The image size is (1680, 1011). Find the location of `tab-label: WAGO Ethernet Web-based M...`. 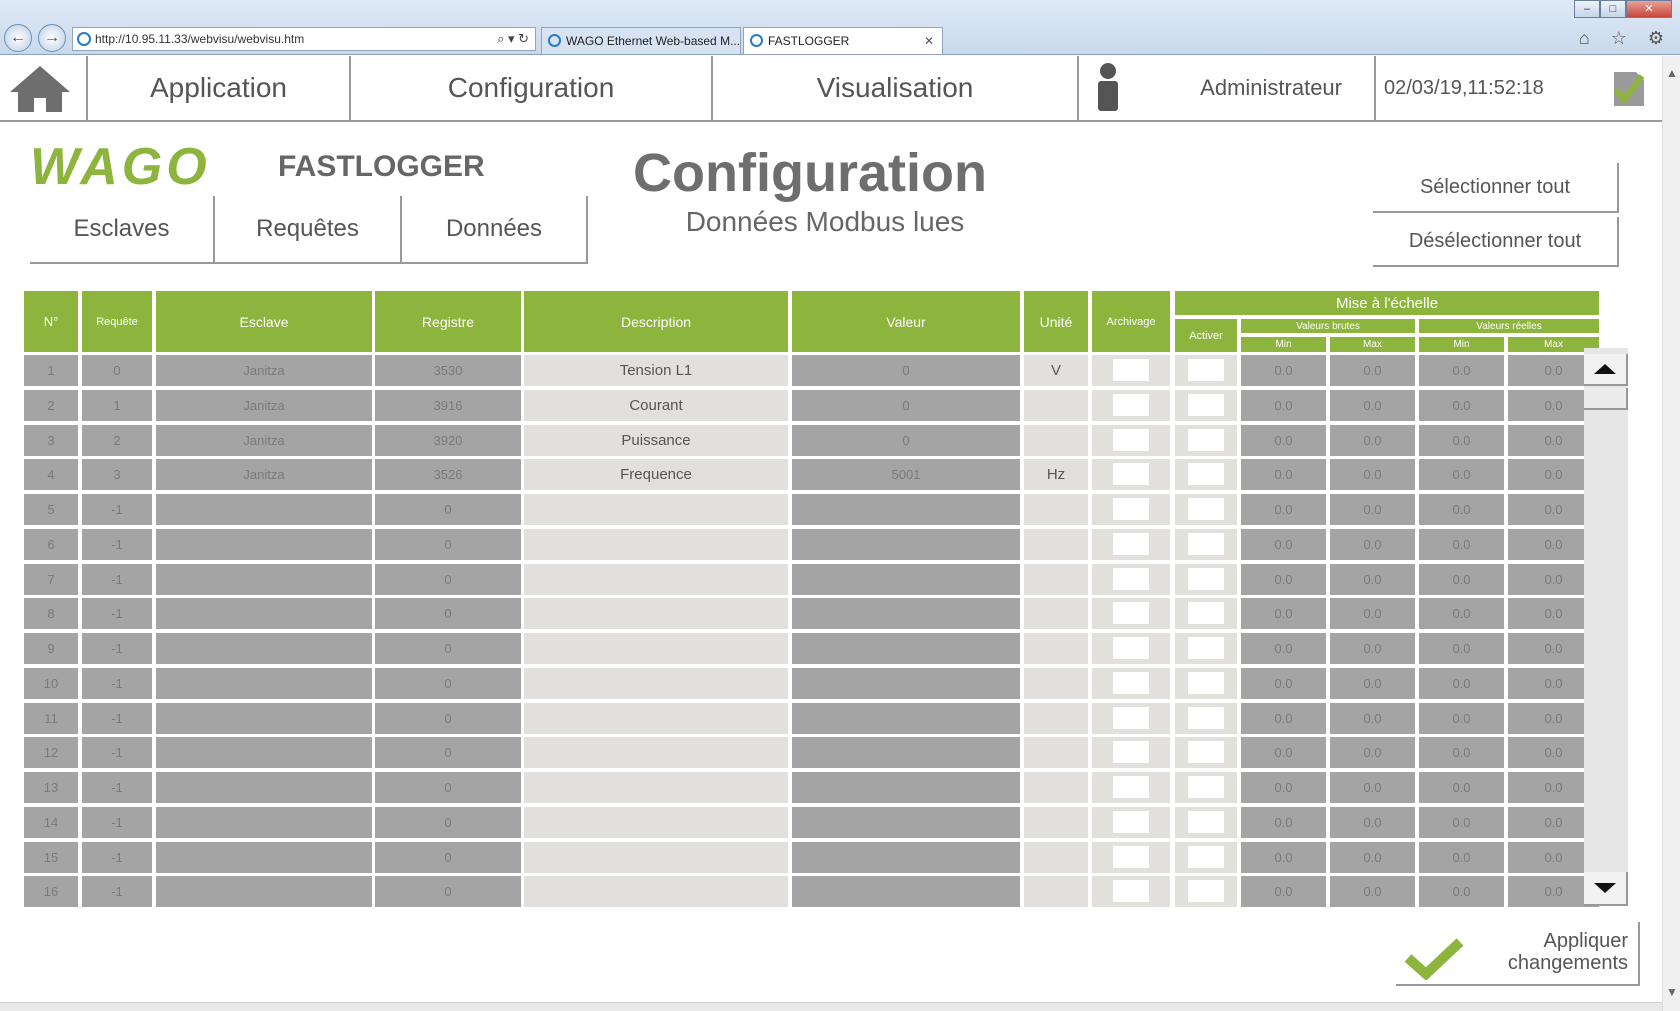

tab-label: WAGO Ethernet Web-based M... is located at coordinates (653, 41).